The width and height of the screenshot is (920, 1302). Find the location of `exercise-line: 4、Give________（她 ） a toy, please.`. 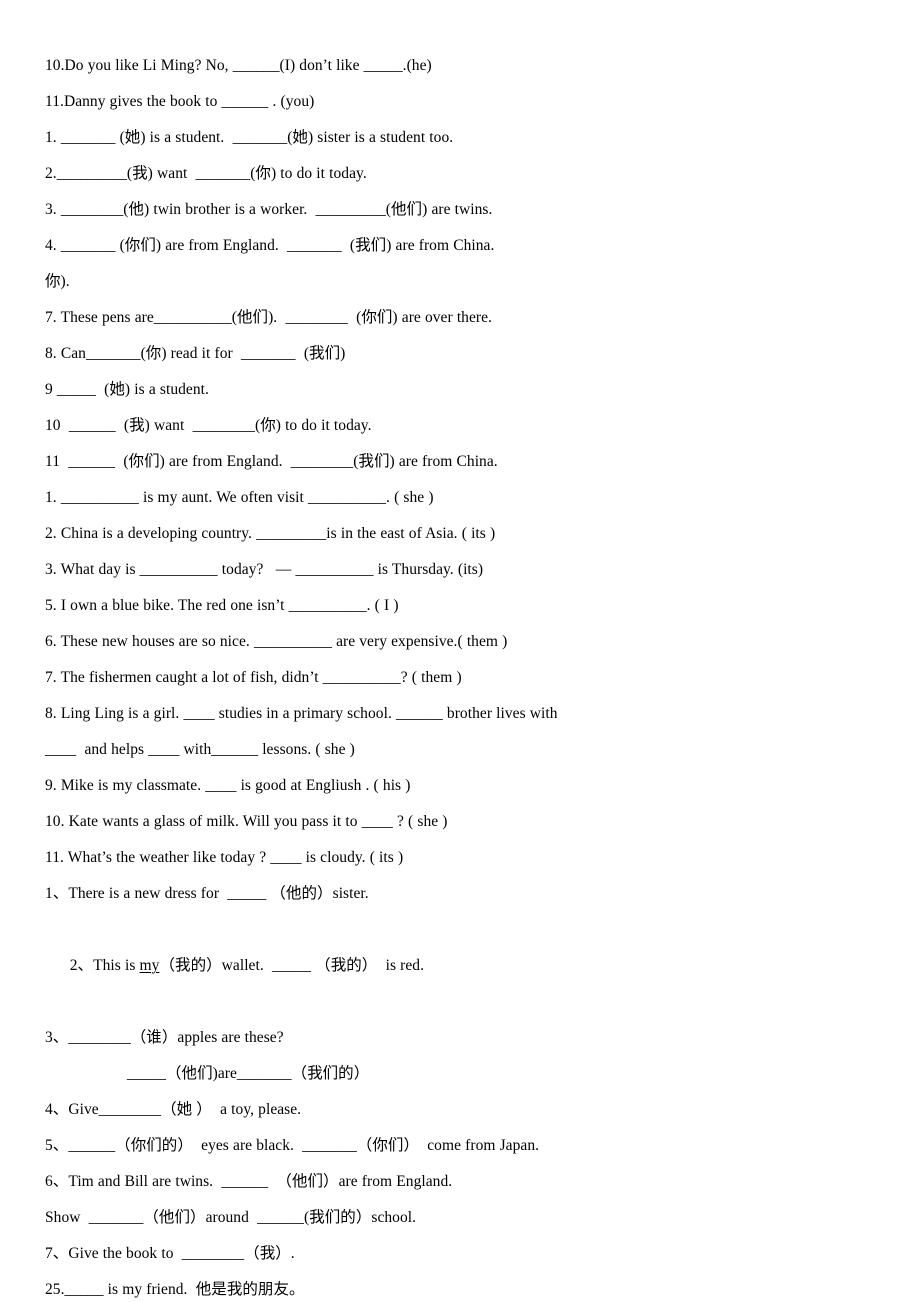

exercise-line: 4、Give________（她 ） a toy, please. is located at coordinates (173, 1109).